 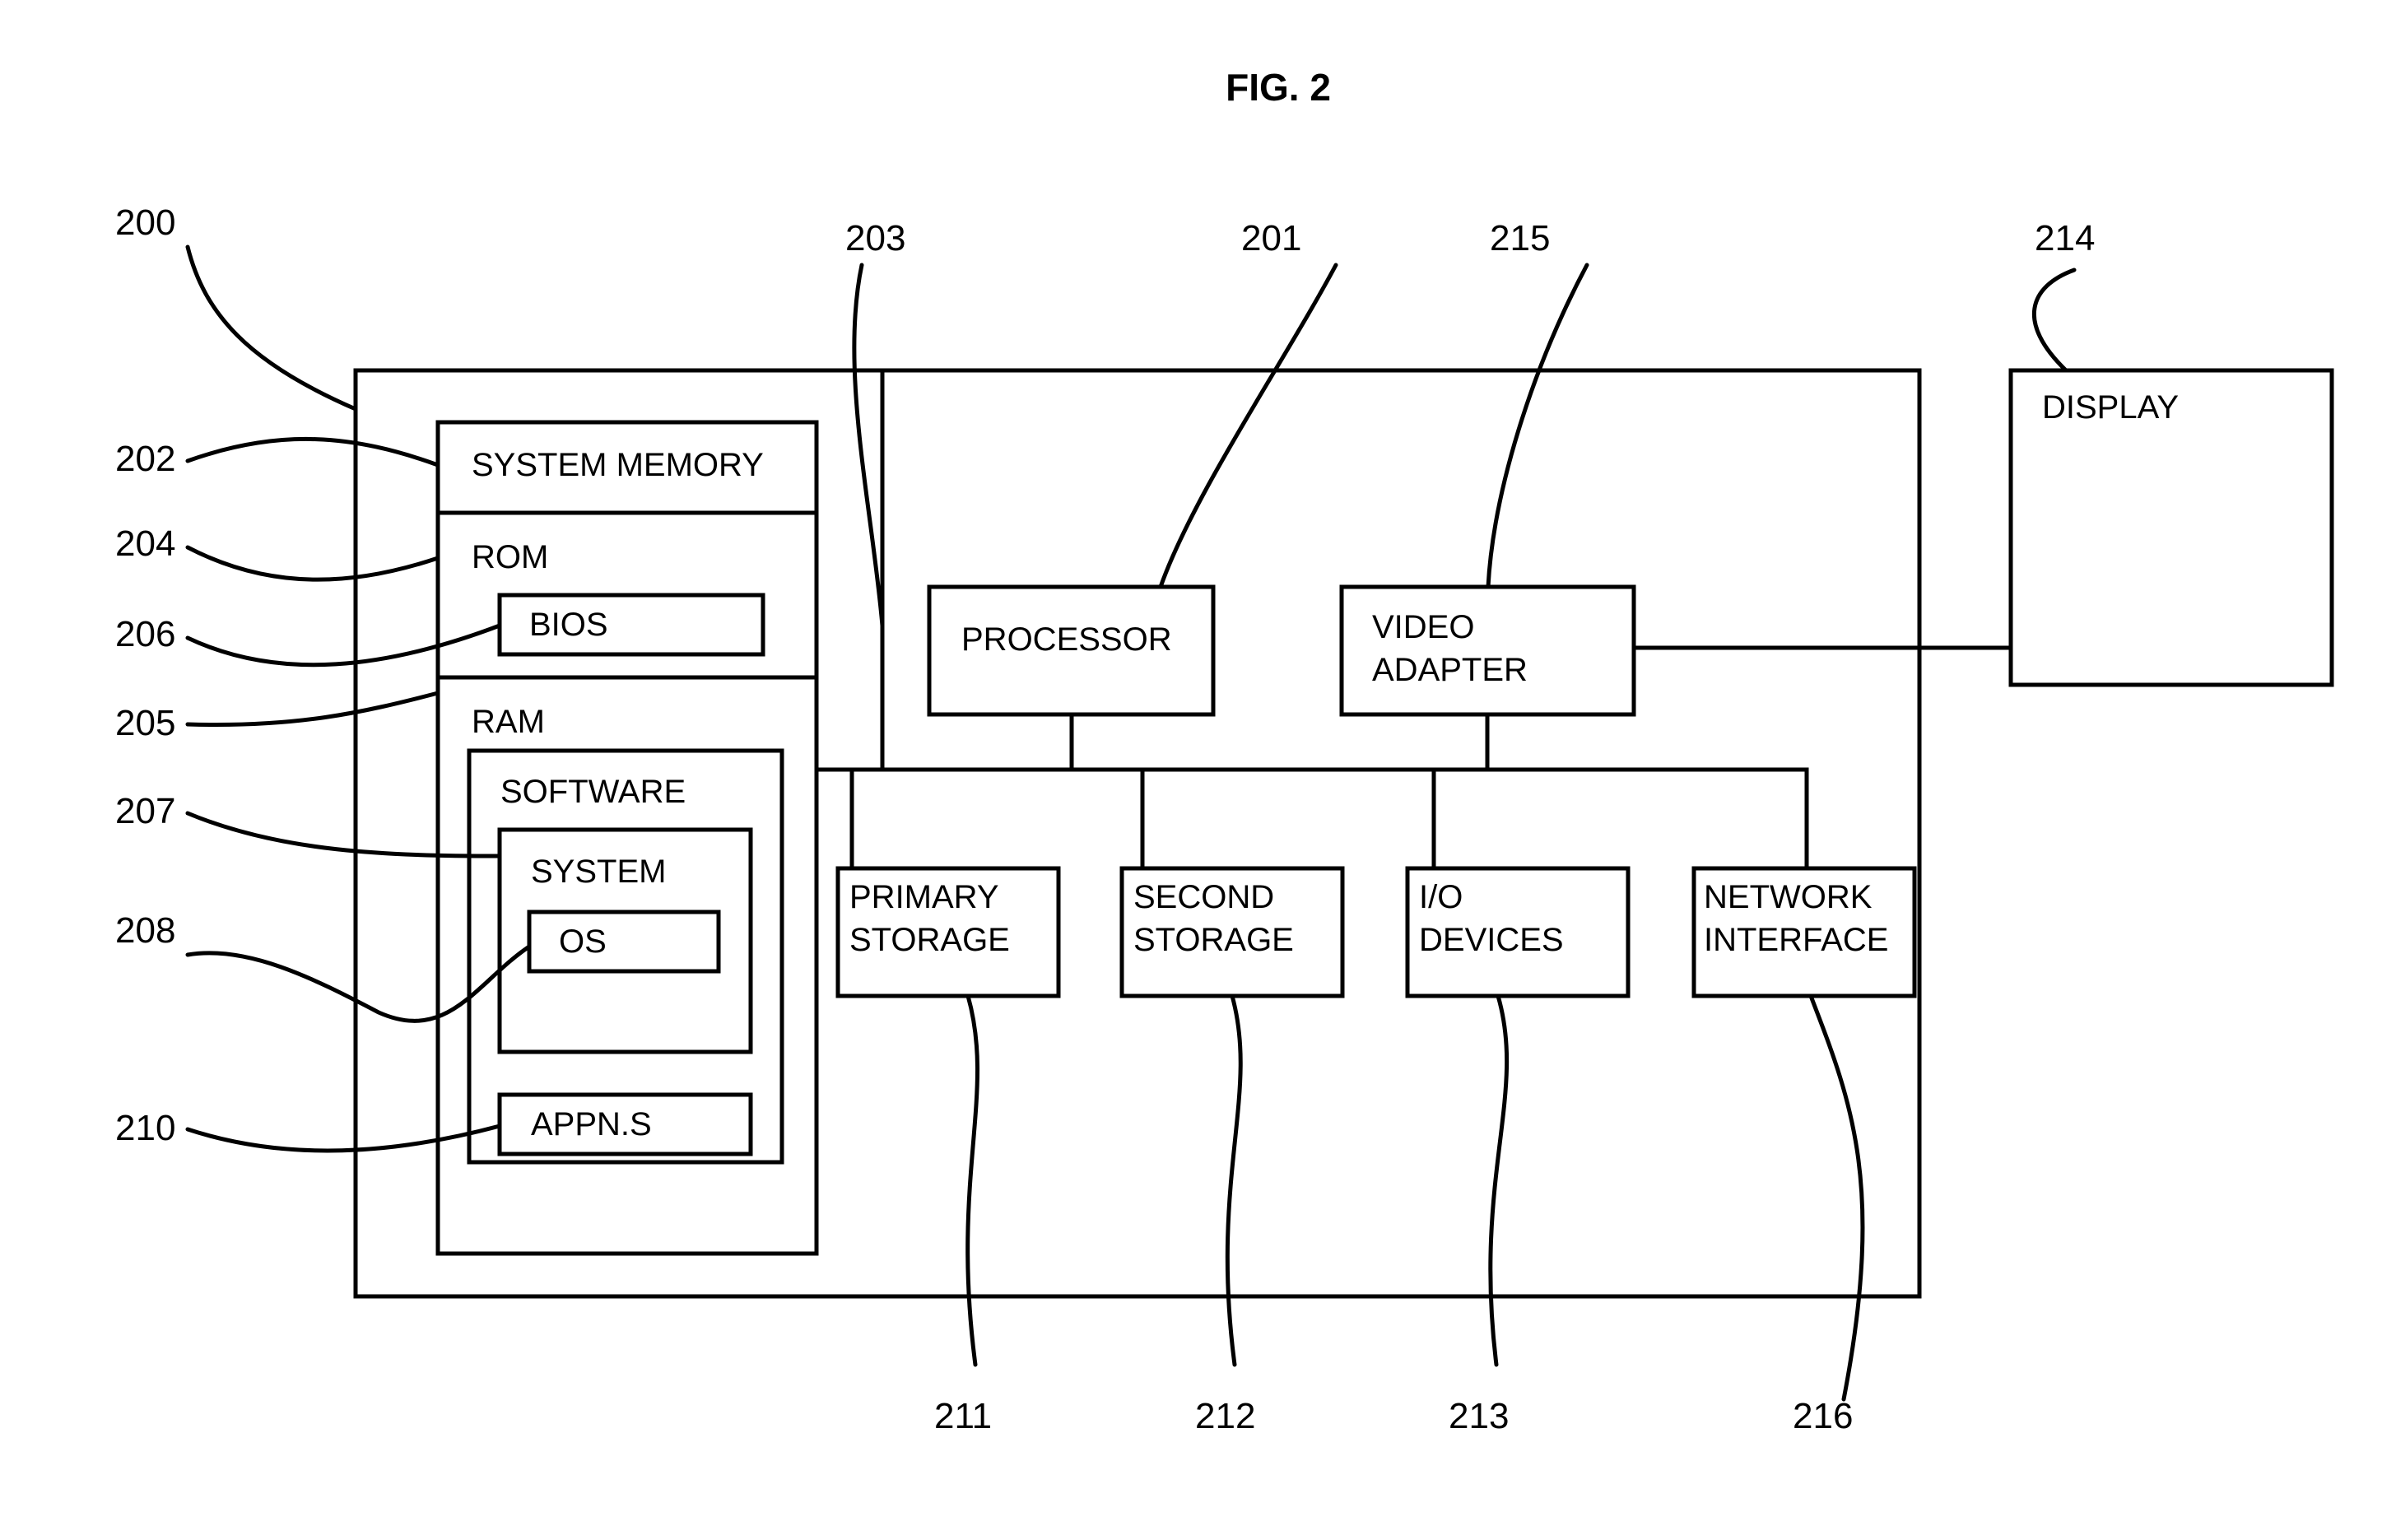 What do you see at coordinates (145, 811) in the screenshot?
I see `ref-207-label: 207` at bounding box center [145, 811].